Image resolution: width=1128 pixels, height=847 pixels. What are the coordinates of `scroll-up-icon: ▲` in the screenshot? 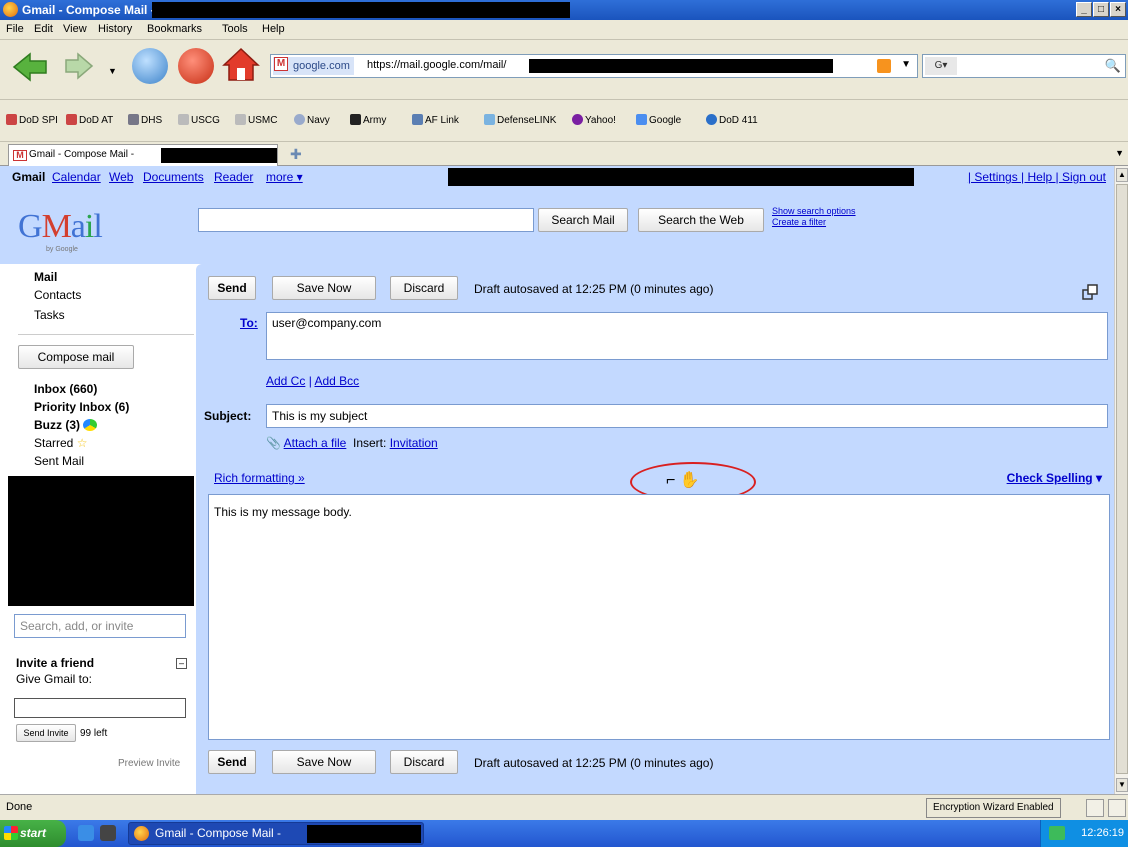 It's located at (1122, 175).